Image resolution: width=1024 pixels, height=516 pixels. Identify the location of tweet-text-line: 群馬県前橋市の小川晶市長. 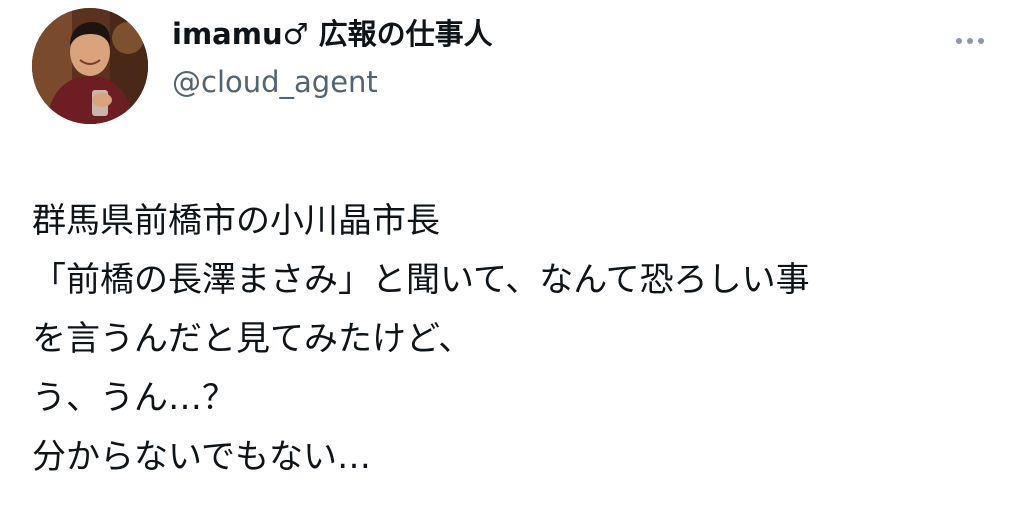
(236, 221).